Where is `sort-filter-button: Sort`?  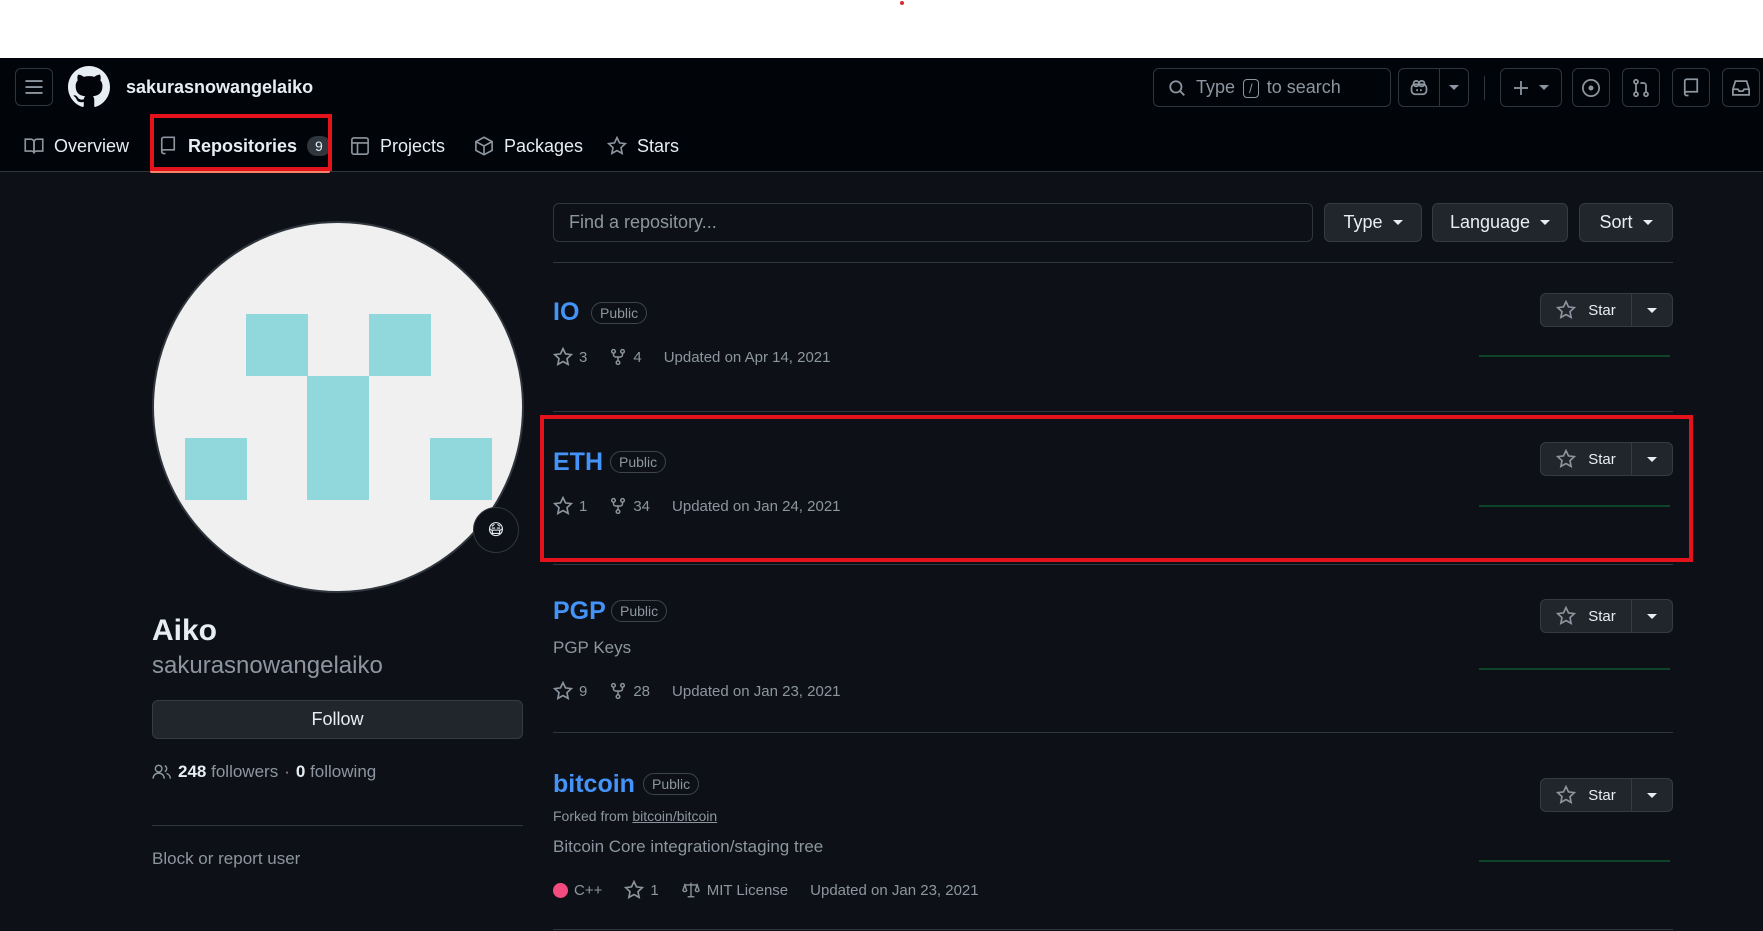 sort-filter-button: Sort is located at coordinates (1626, 222).